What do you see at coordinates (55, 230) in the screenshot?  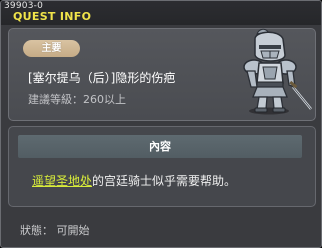 I see `quest-status: 狀態： 可開始` at bounding box center [55, 230].